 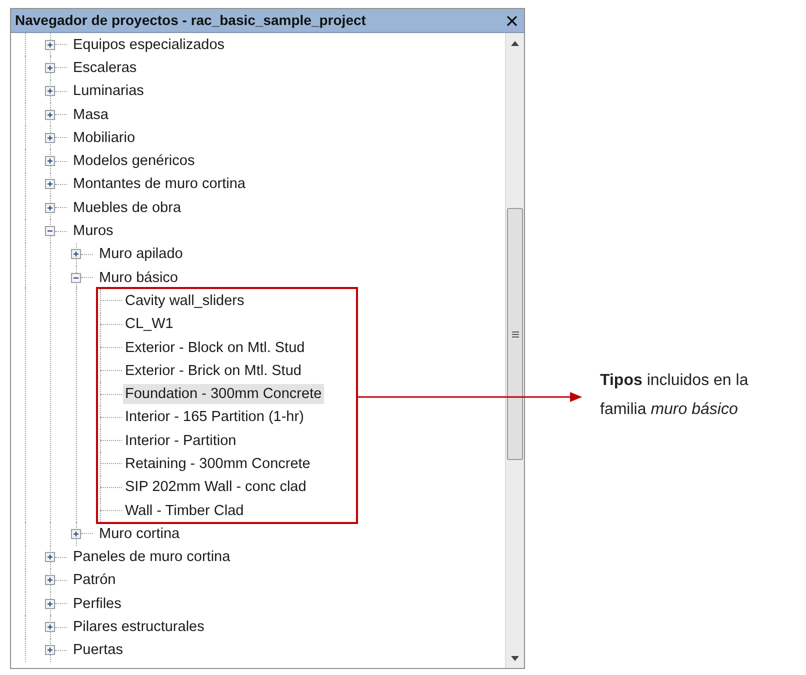 I want to click on scrollbar-thumb, so click(x=515, y=334).